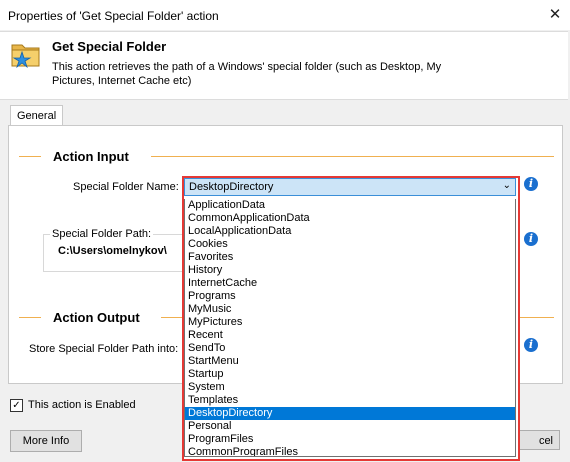 The height and width of the screenshot is (462, 570). What do you see at coordinates (96, 317) in the screenshot?
I see `action-output-heading: Action Output` at bounding box center [96, 317].